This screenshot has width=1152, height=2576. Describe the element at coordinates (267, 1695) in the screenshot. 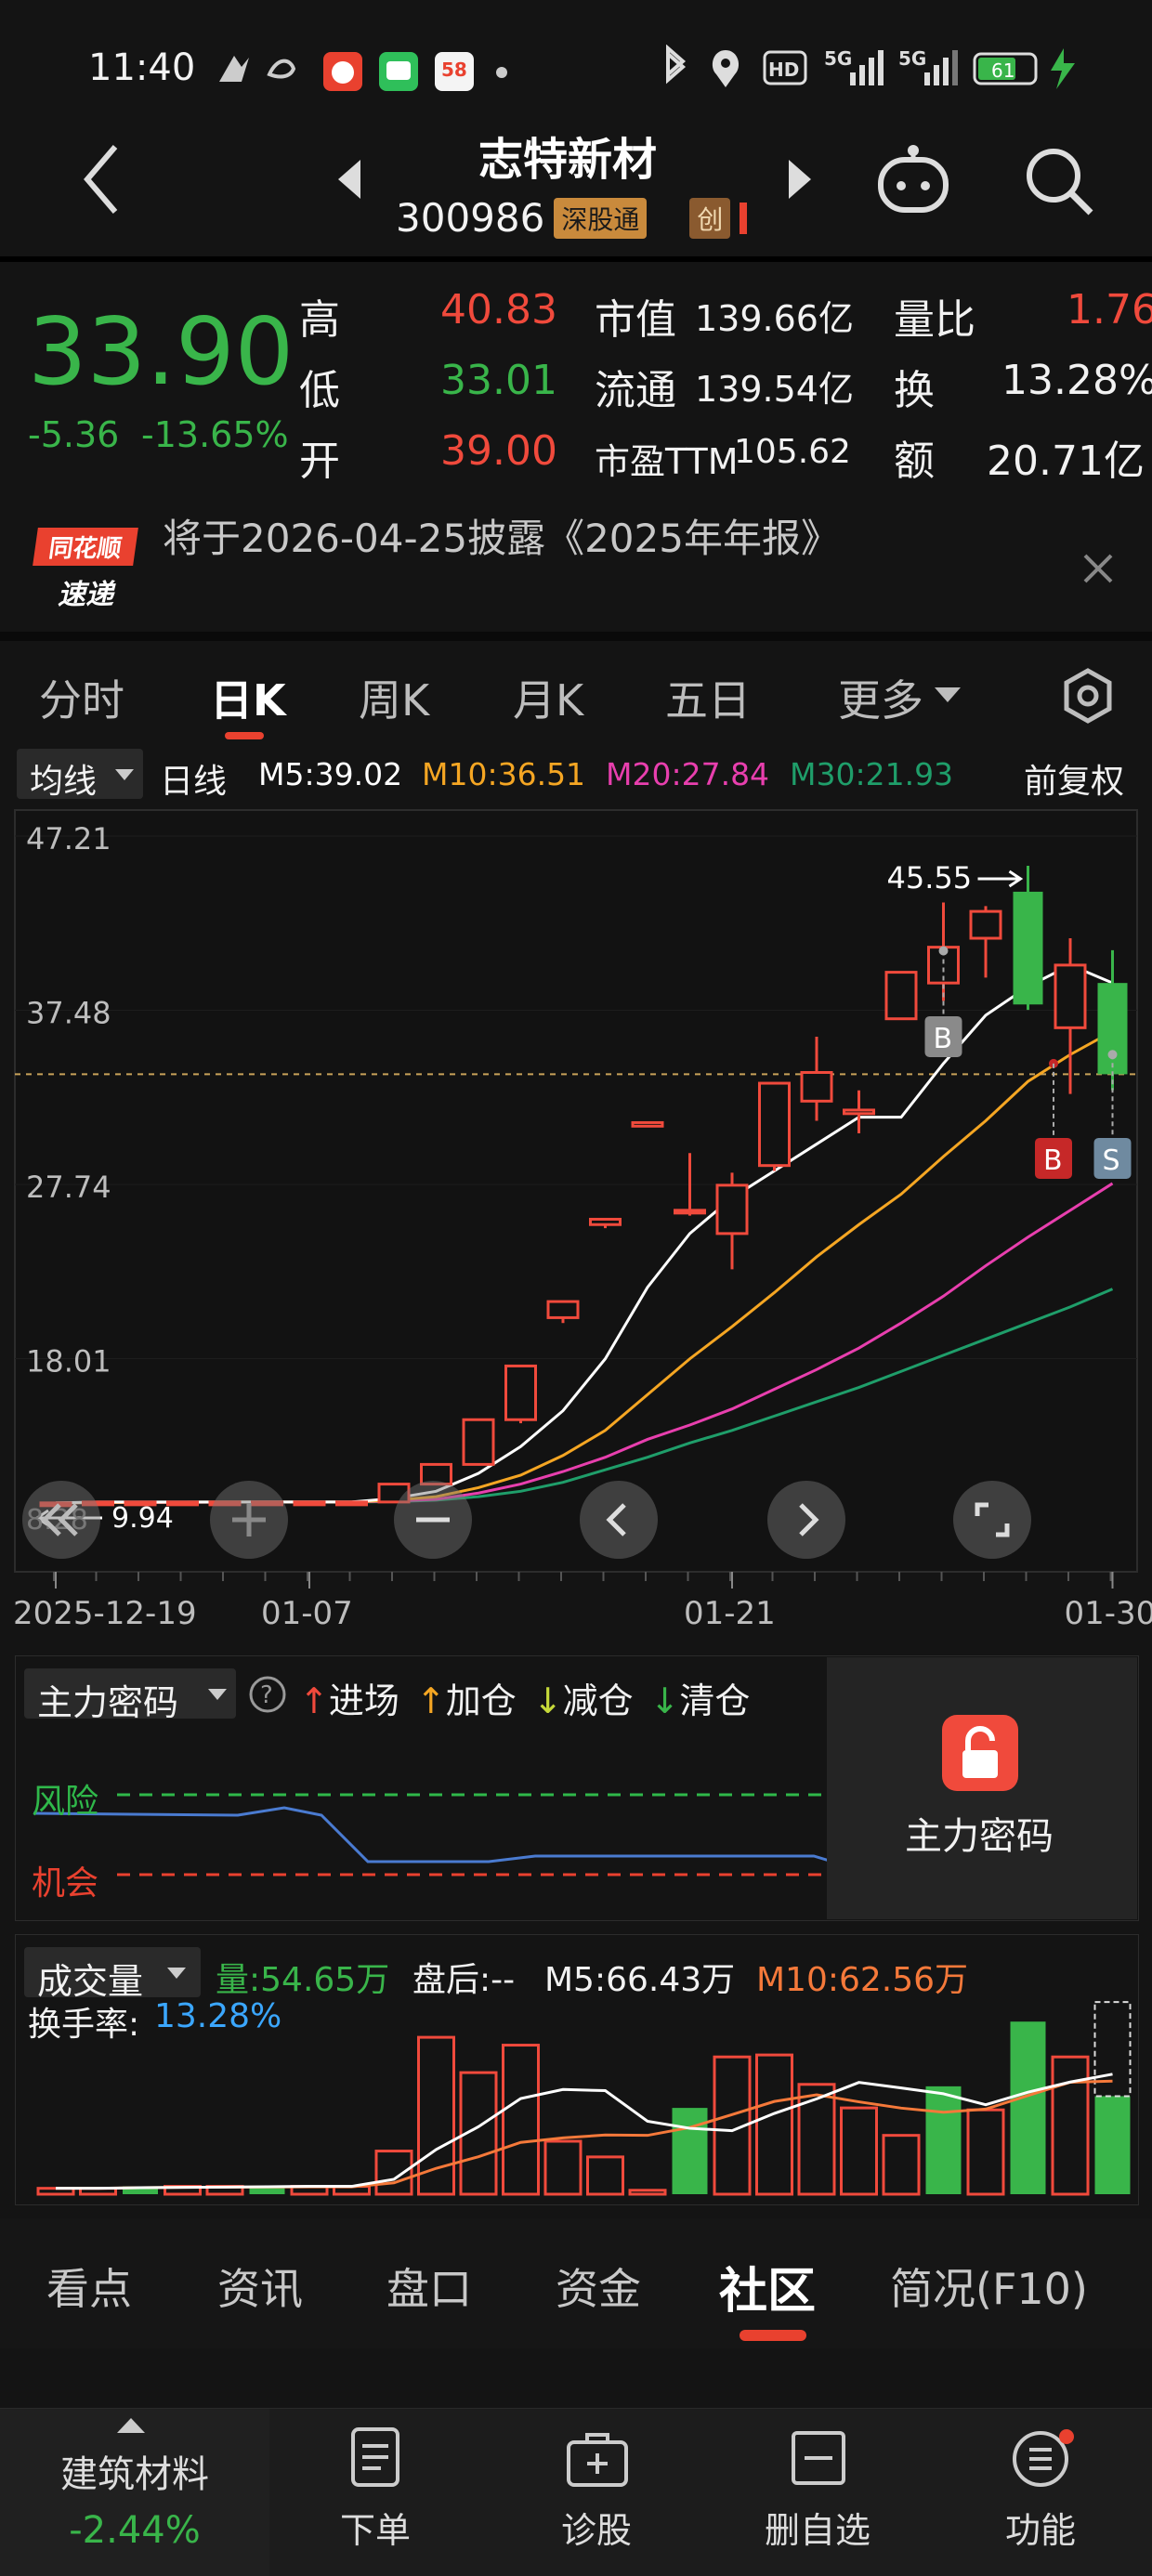

I see `help-button: ?` at that location.